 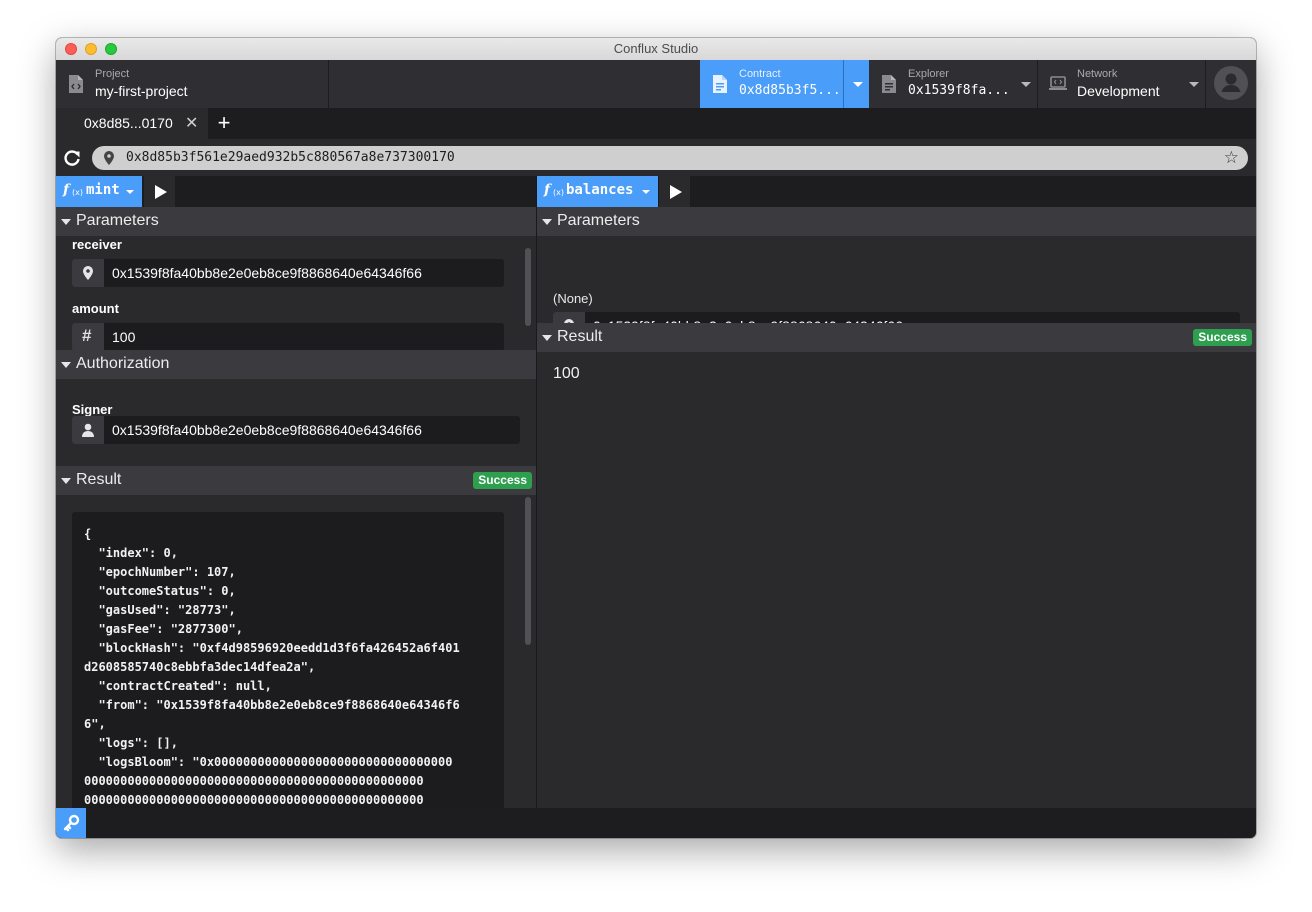 I want to click on close-tab-icon: ✕, so click(x=191, y=123).